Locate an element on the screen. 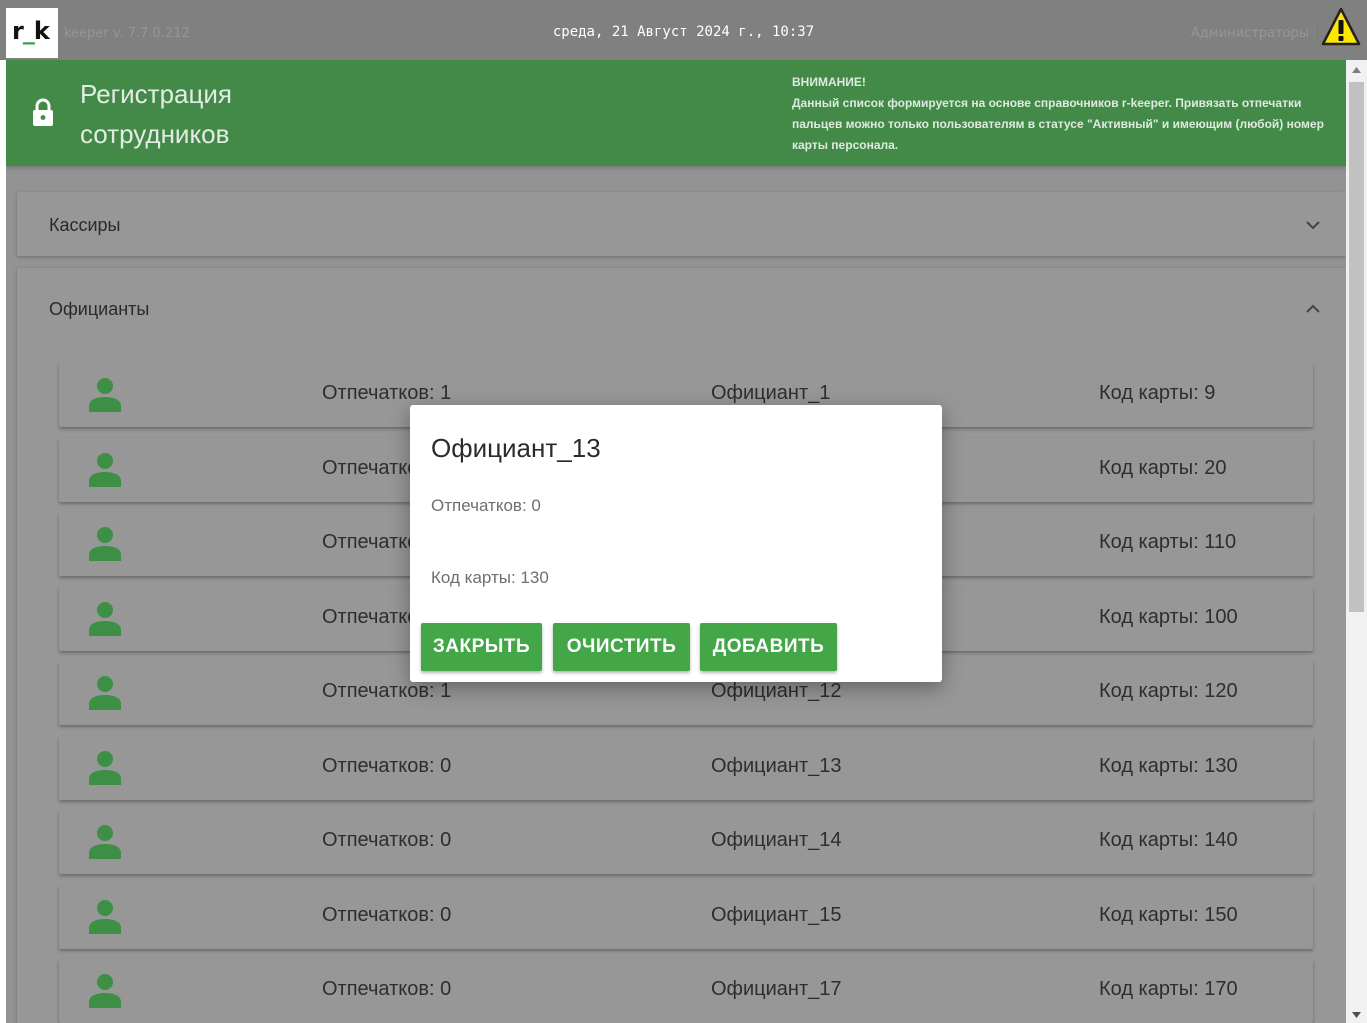 This screenshot has width=1367, height=1023. vertical-scrollbar is located at coordinates (1356, 541).